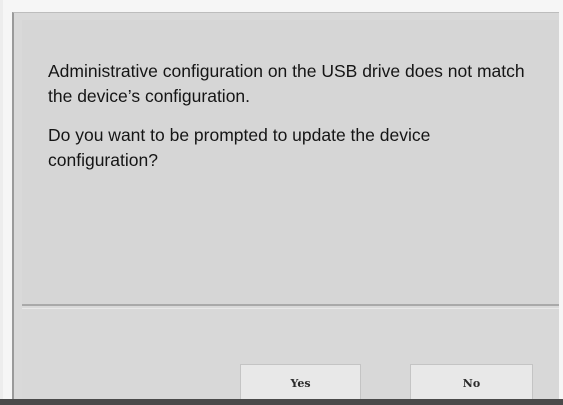 The image size is (563, 405). I want to click on no-button: No, so click(471, 383).